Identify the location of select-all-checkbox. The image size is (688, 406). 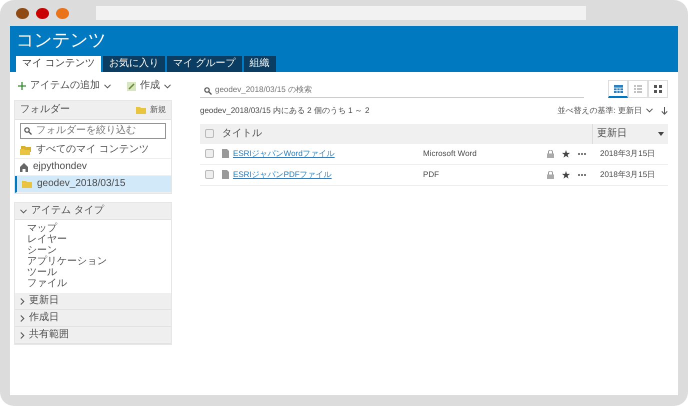
(209, 133).